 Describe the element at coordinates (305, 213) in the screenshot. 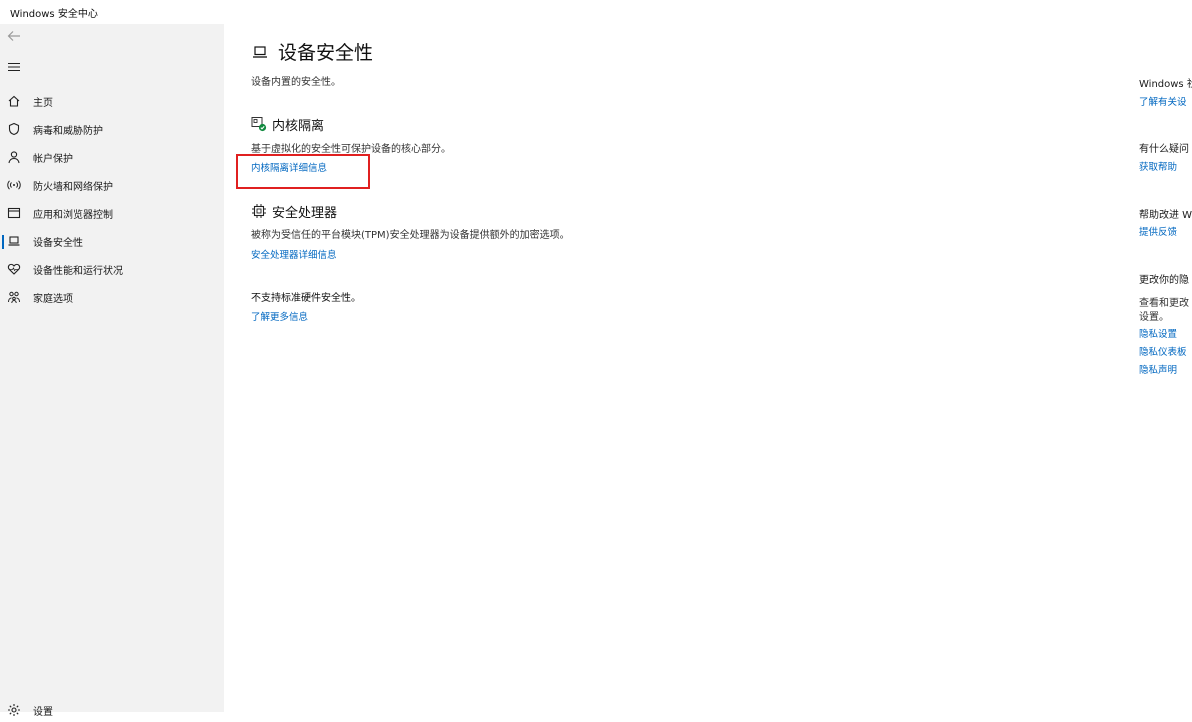

I see `security-processor-title: 安全处理器` at that location.